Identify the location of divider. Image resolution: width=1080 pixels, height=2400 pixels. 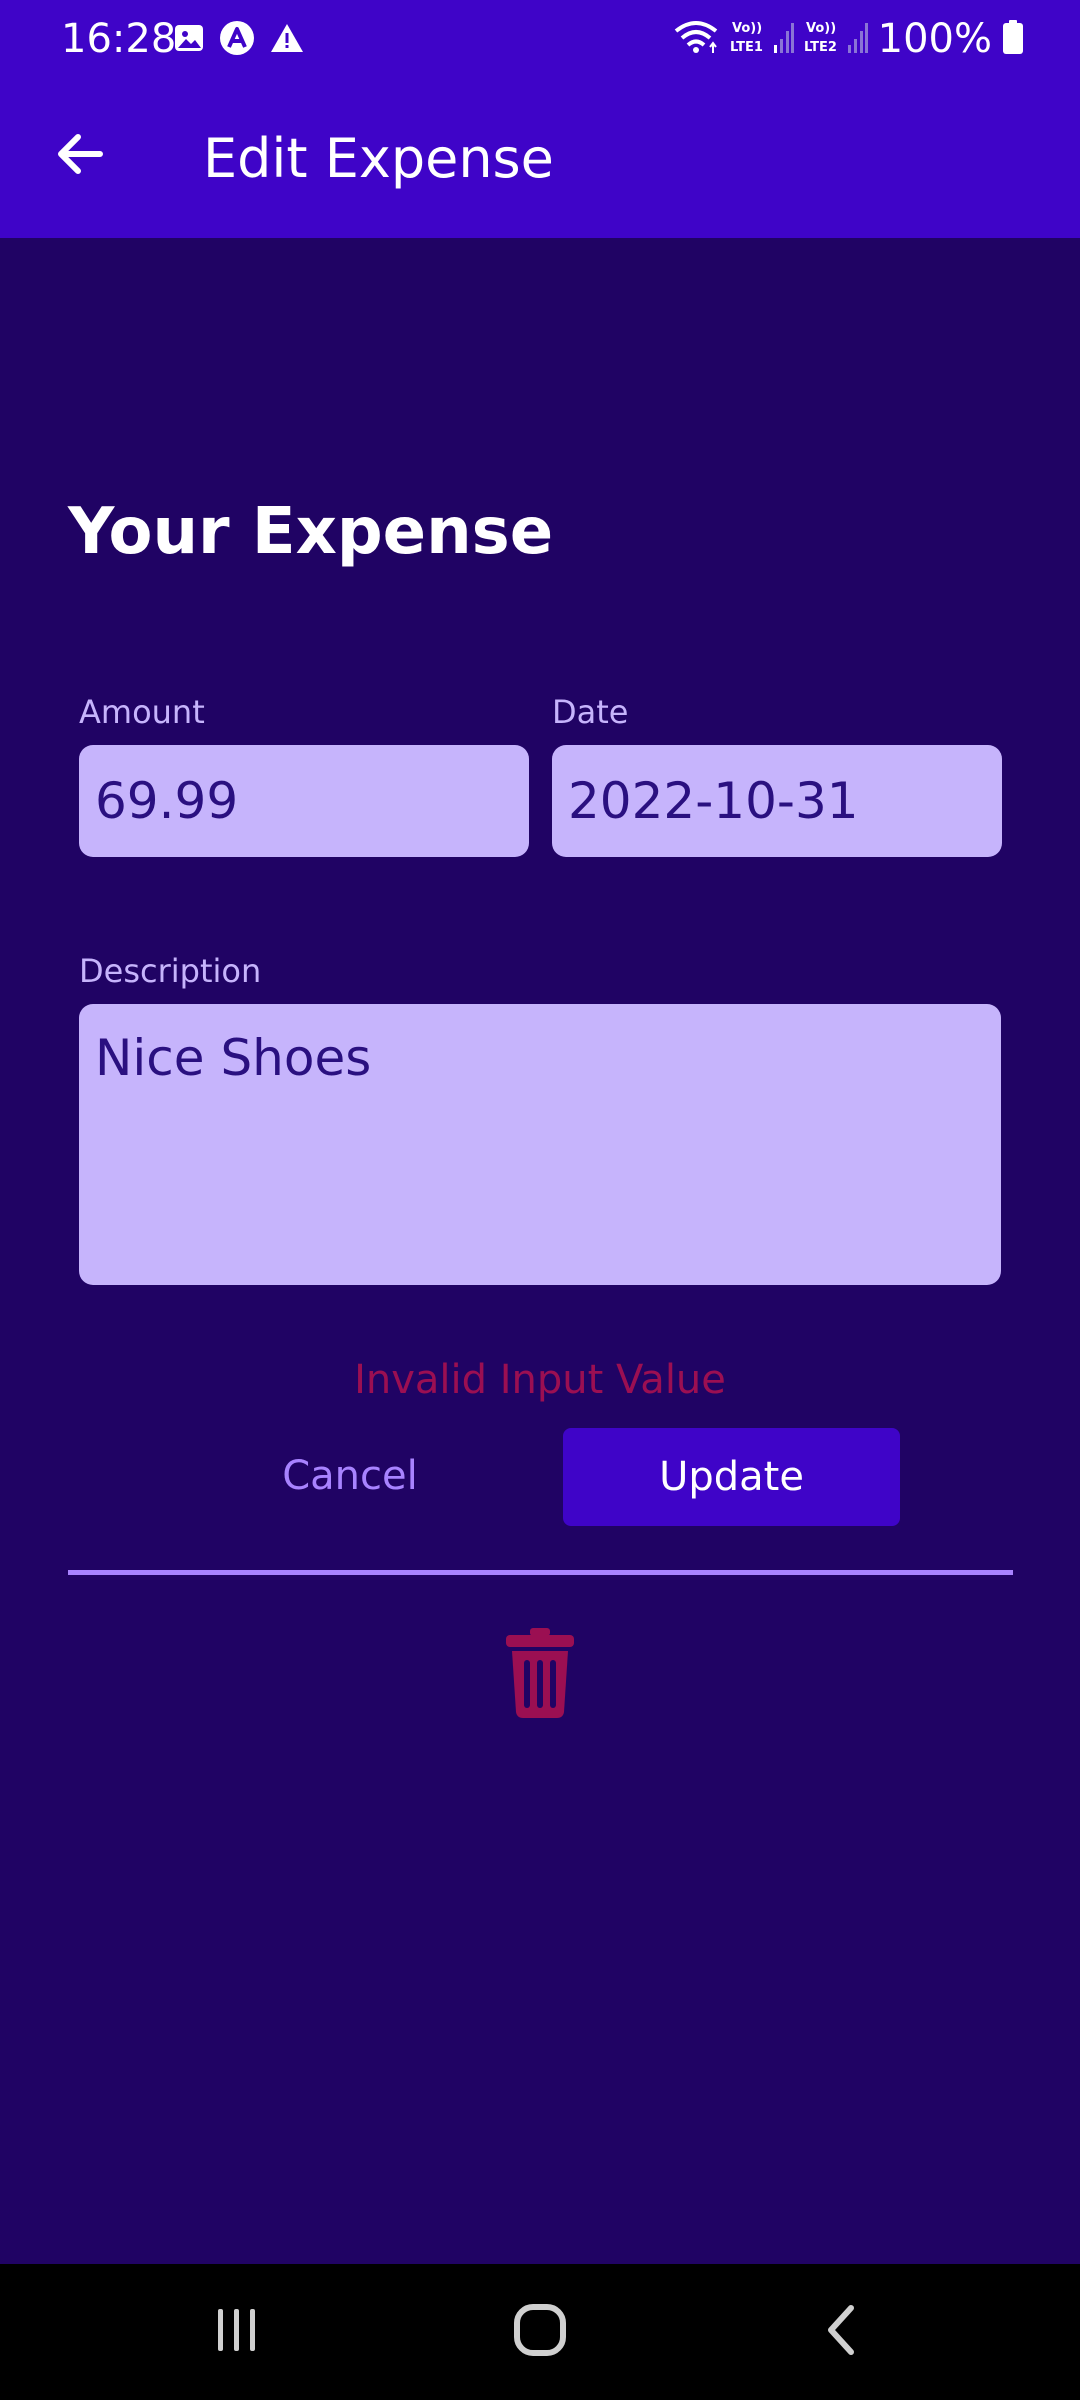
(540, 1572).